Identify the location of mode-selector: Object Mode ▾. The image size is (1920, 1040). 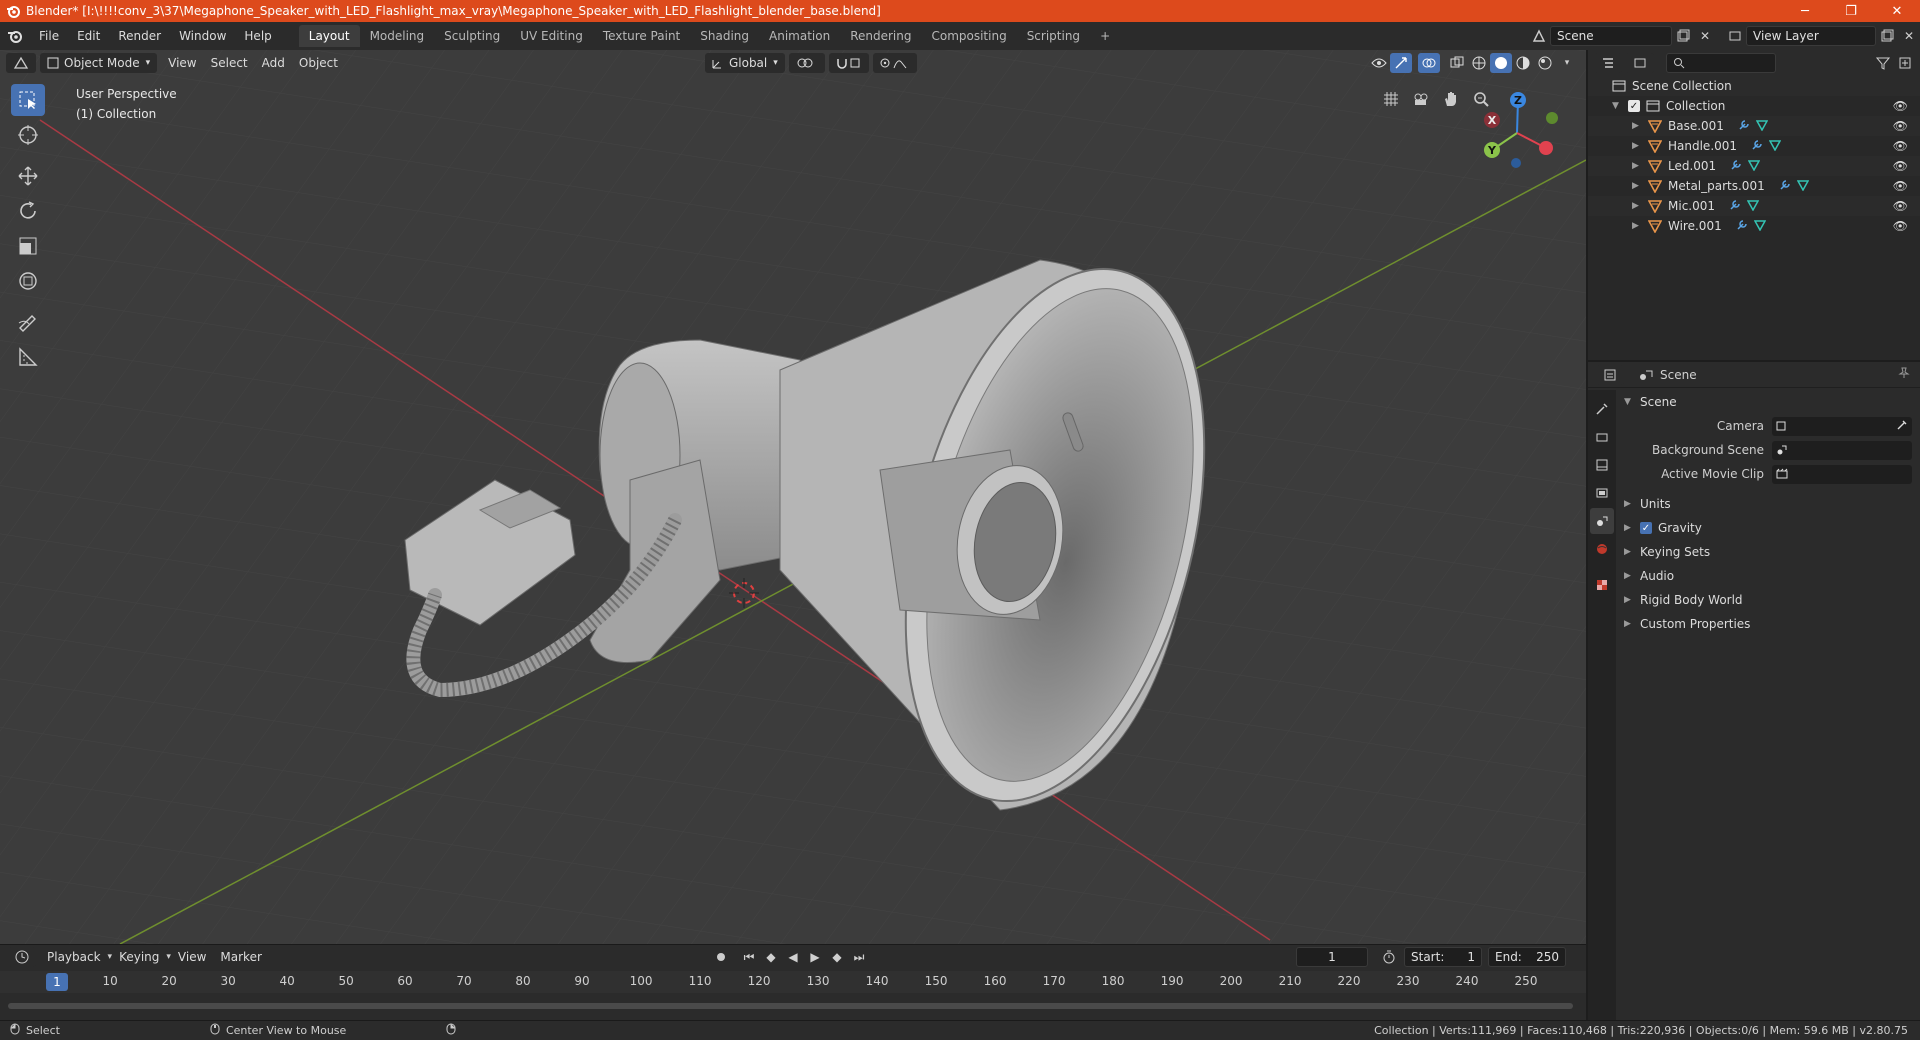
(99, 63).